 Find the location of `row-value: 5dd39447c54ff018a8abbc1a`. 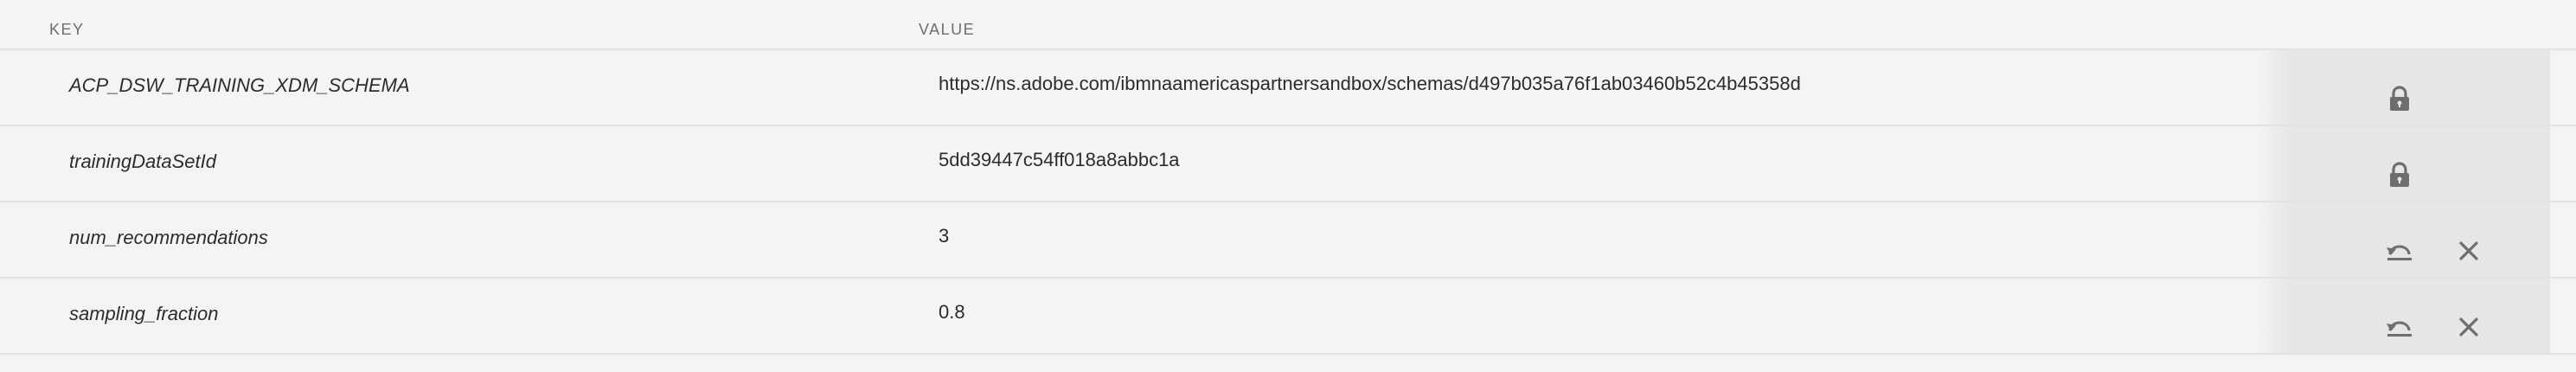

row-value: 5dd39447c54ff018a8abbc1a is located at coordinates (1059, 160).